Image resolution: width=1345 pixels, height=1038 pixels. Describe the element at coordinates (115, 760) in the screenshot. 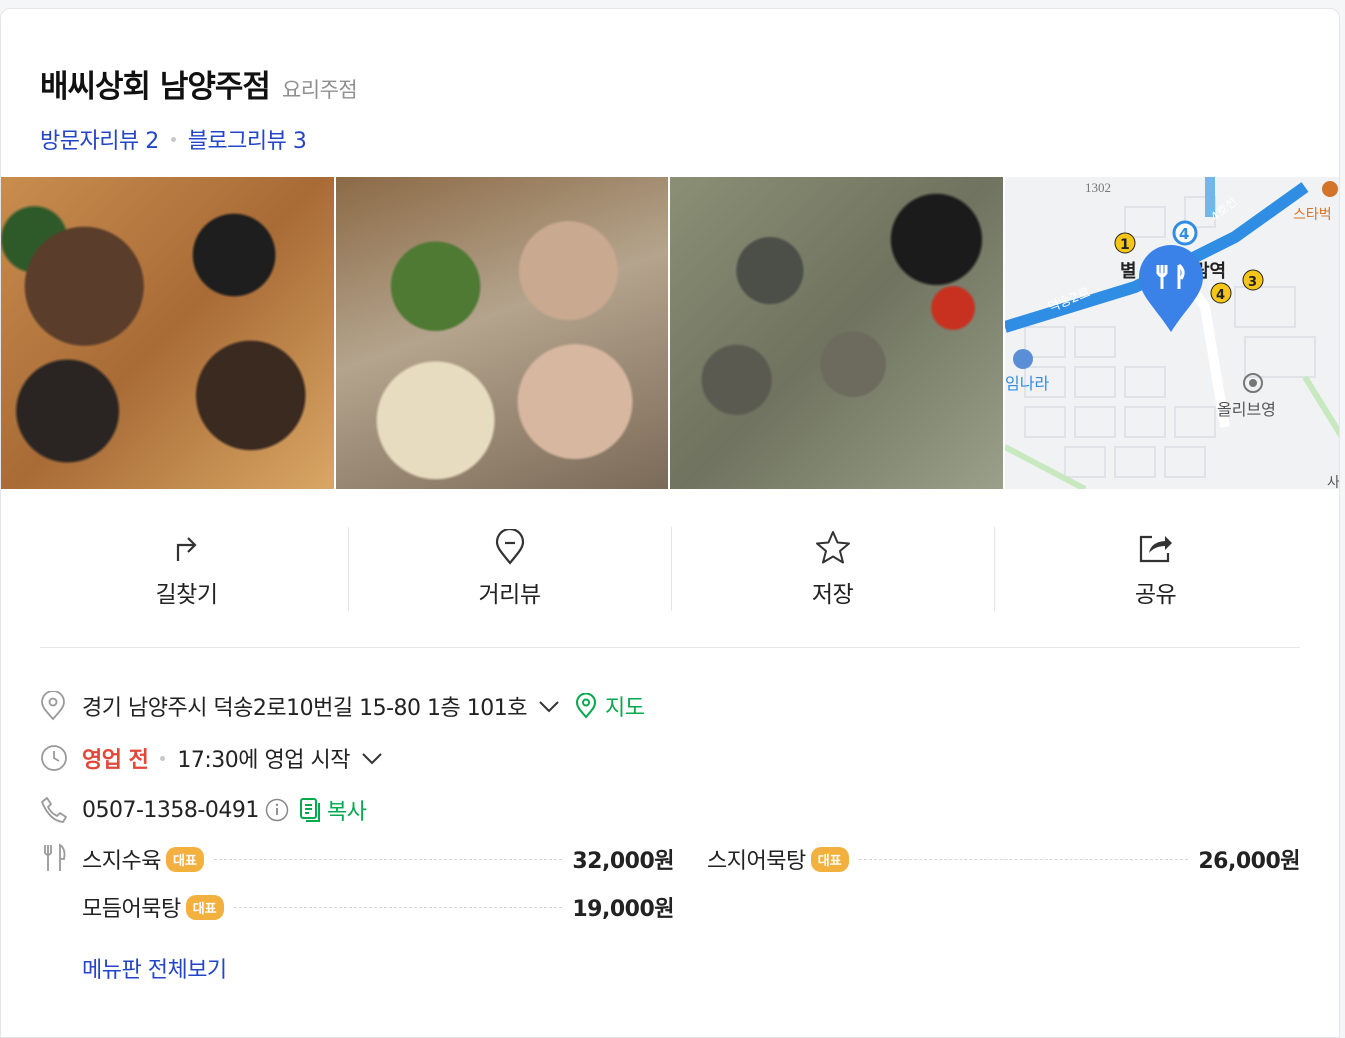

I see `business-status: 영업 전` at that location.